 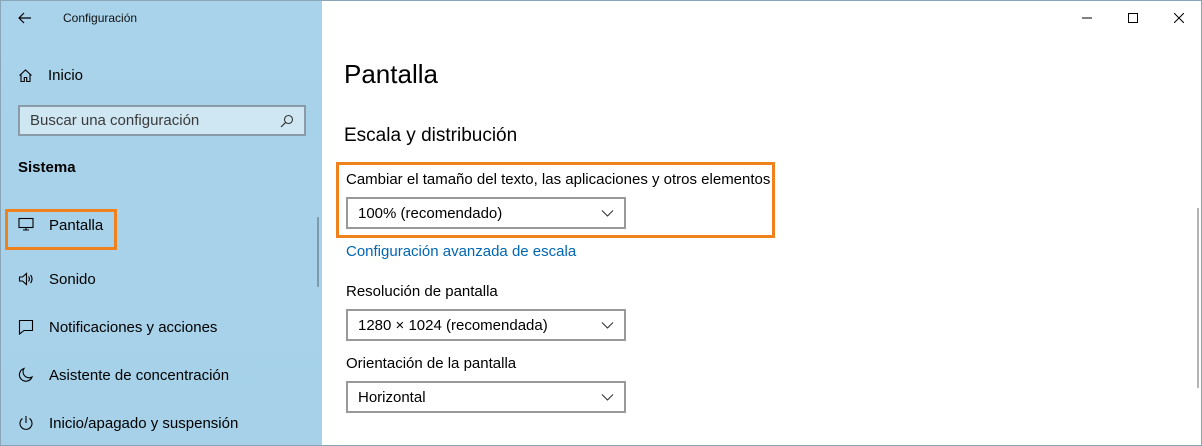 What do you see at coordinates (391, 74) in the screenshot?
I see `page-title: Pantalla` at bounding box center [391, 74].